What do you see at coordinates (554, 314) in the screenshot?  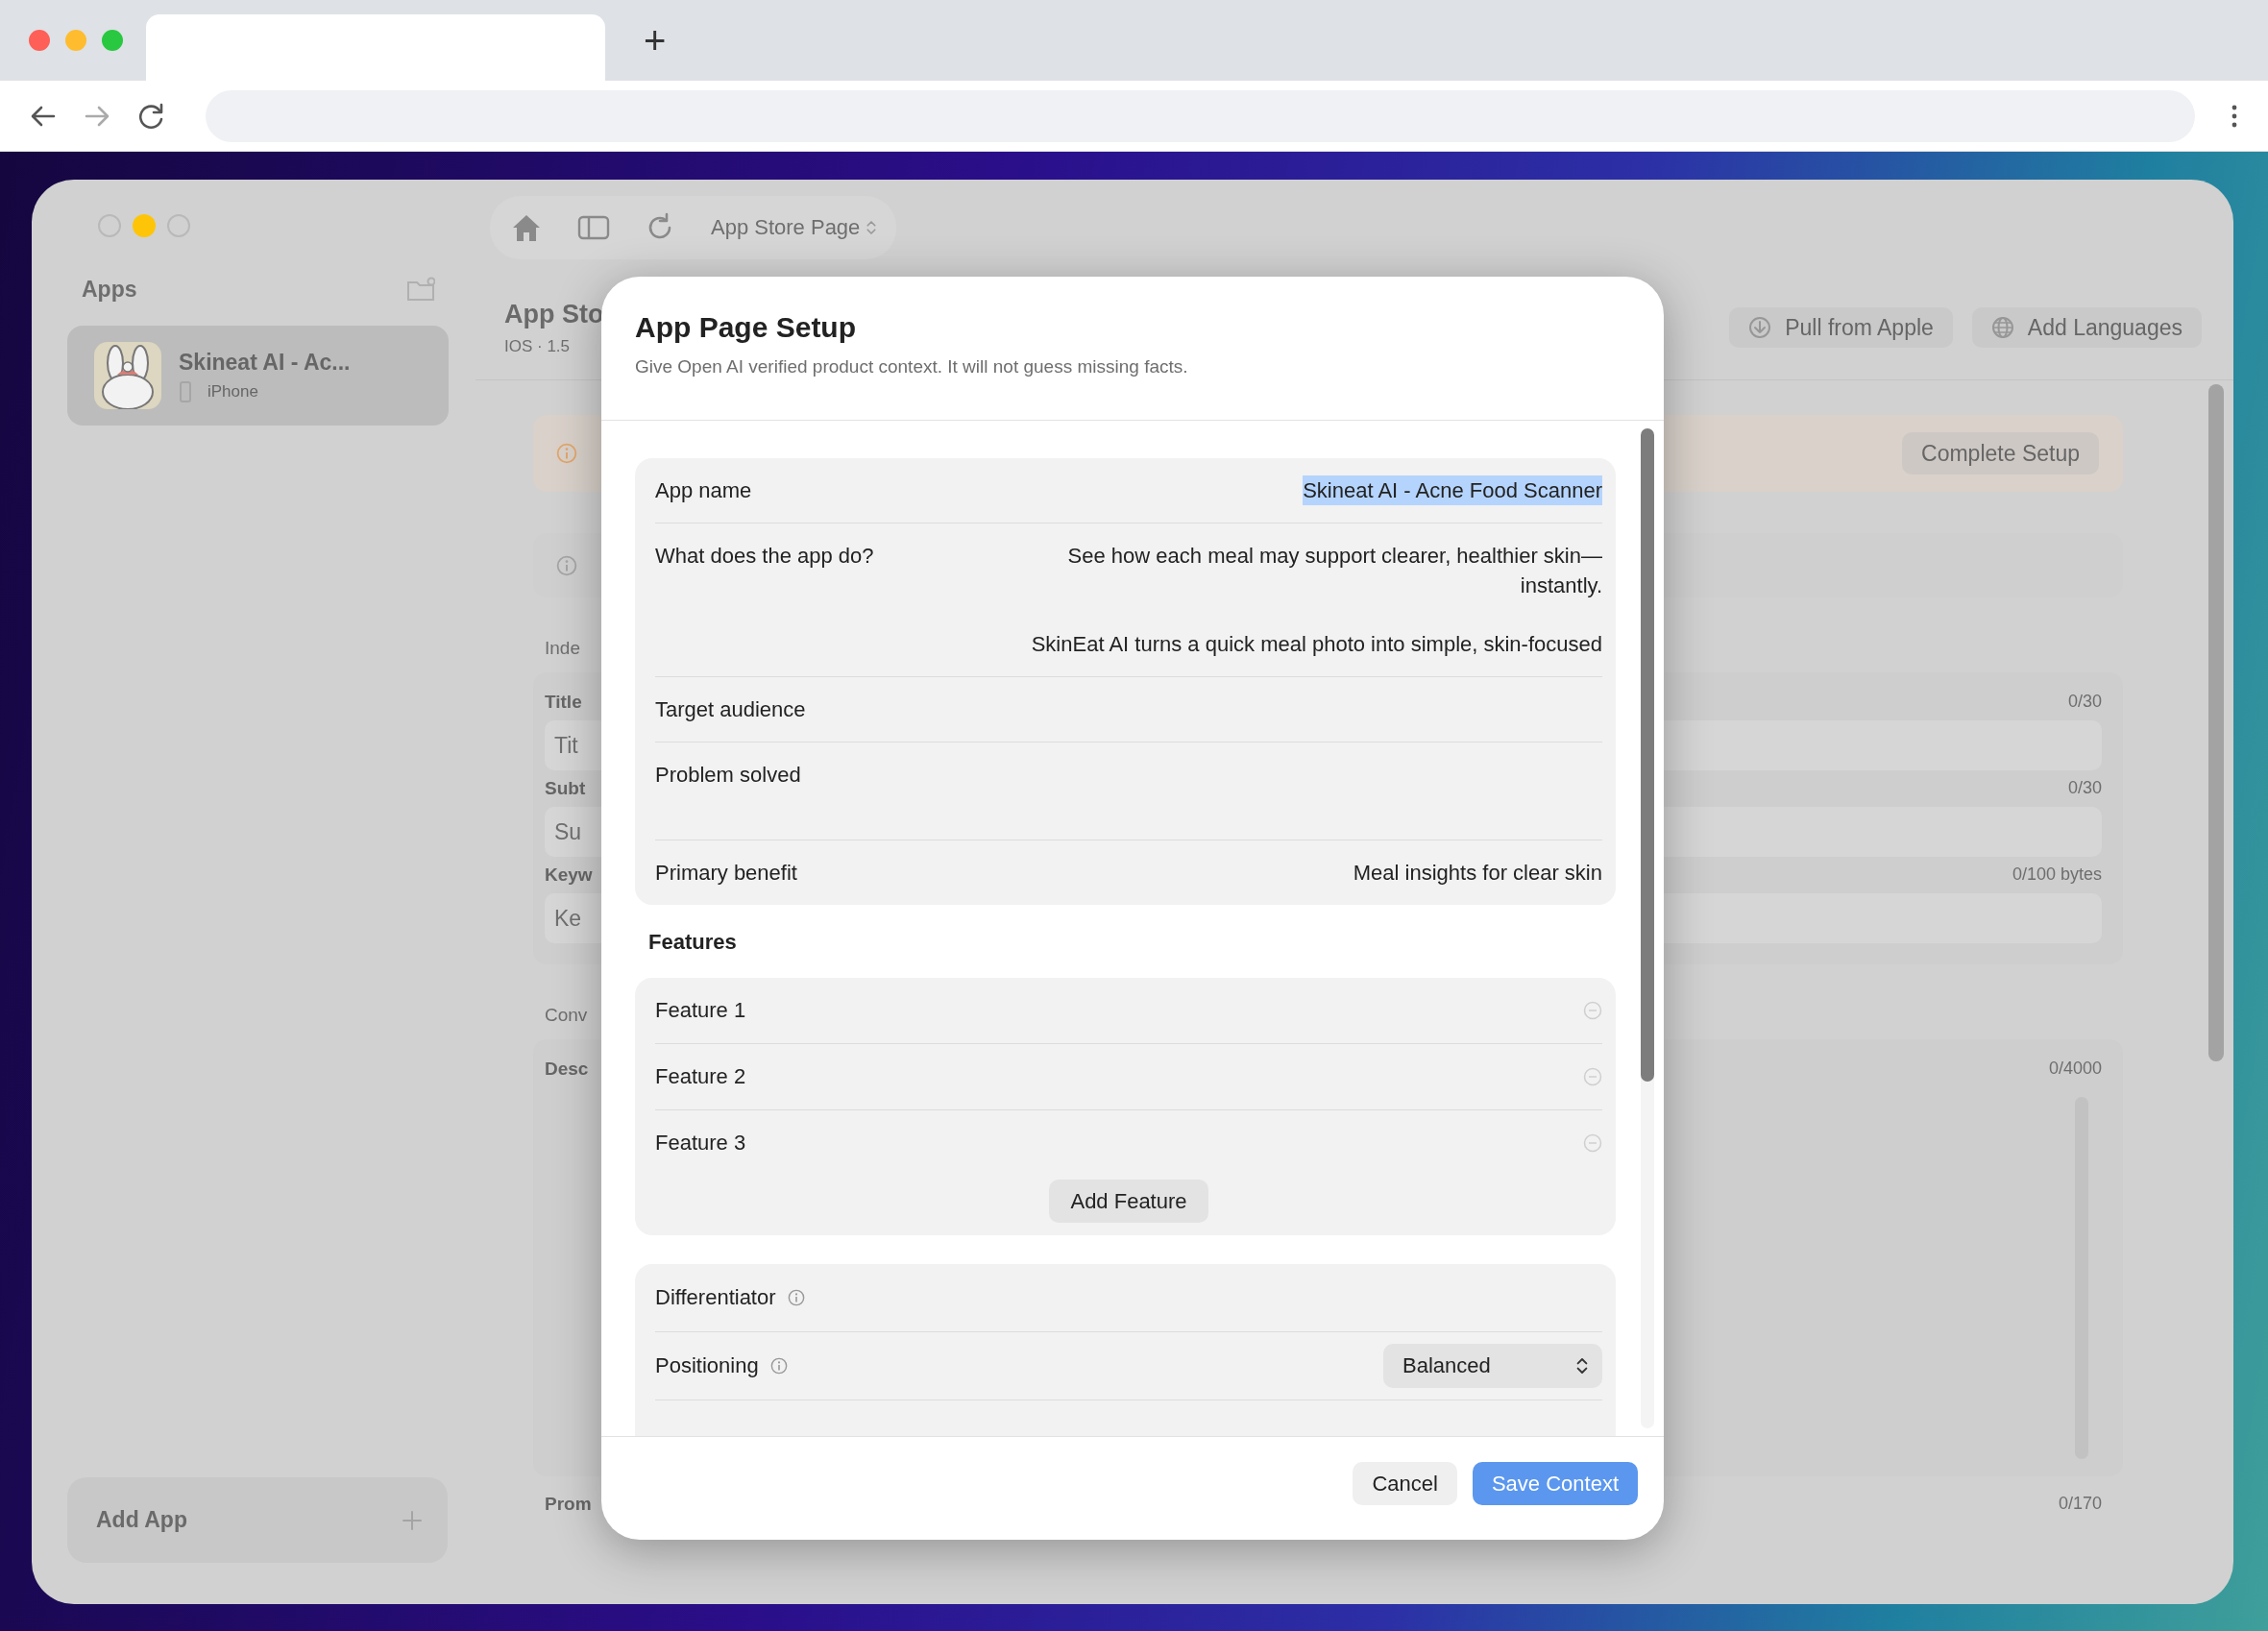 I see `page-title: App Sto` at bounding box center [554, 314].